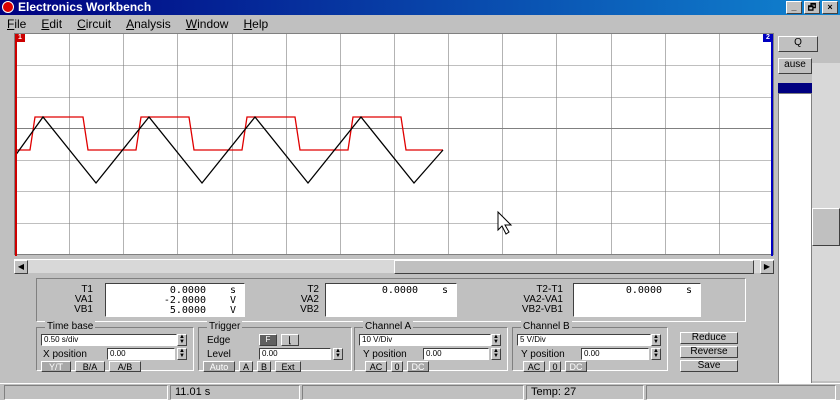 This screenshot has height=400, width=840. What do you see at coordinates (397, 366) in the screenshot?
I see `channel-a-zero-button: 0` at bounding box center [397, 366].